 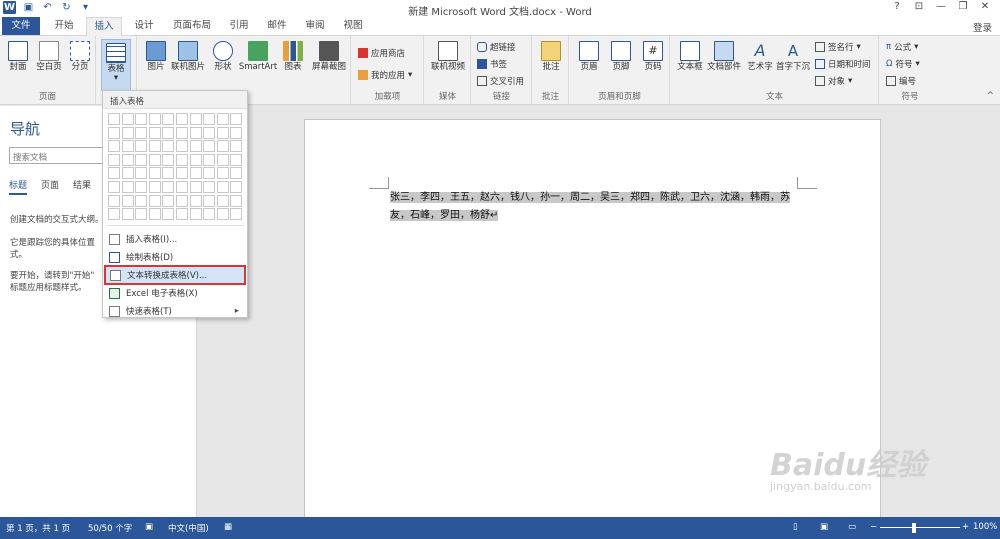 What do you see at coordinates (448, 56) in the screenshot?
I see `online-video-button: 联机视频` at bounding box center [448, 56].